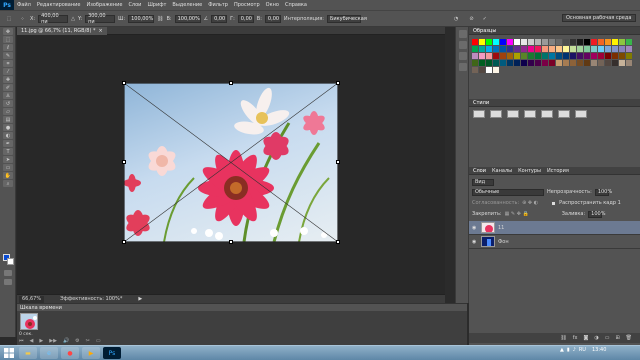 The height and width of the screenshot is (360, 640). Describe the element at coordinates (8, 282) in the screenshot. I see `screen-mode-icon` at that location.